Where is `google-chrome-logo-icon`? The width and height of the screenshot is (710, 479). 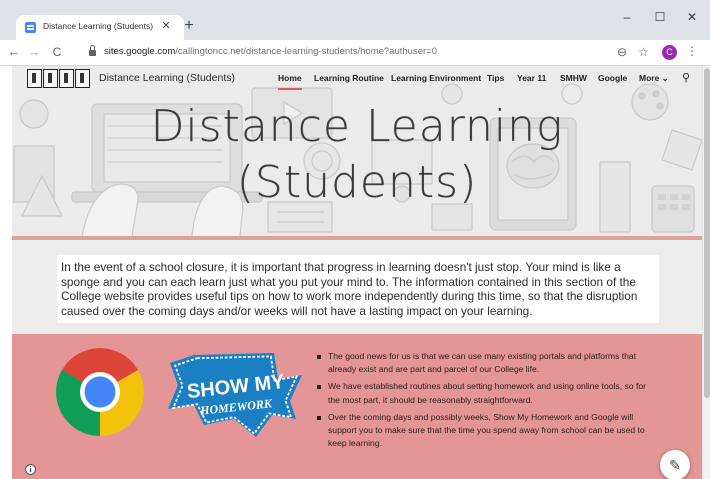 google-chrome-logo-icon is located at coordinates (100, 392).